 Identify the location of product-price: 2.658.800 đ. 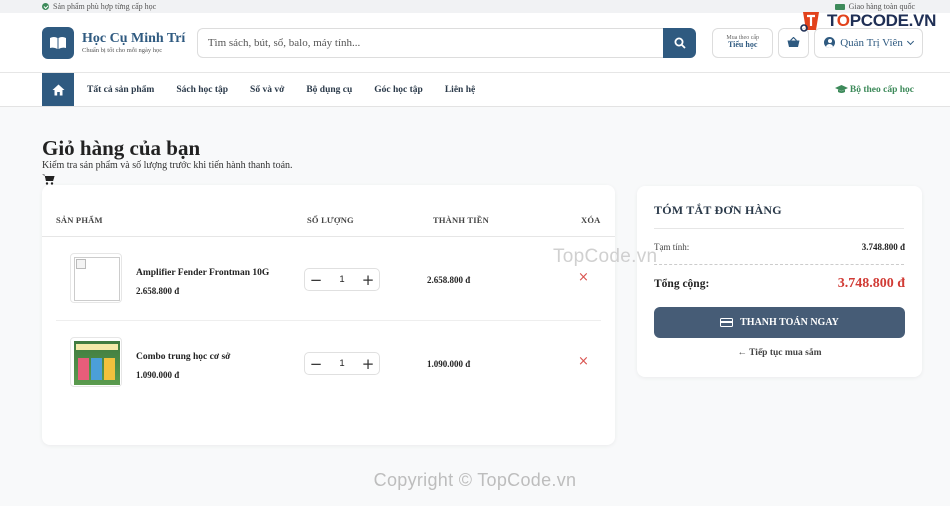
(158, 291).